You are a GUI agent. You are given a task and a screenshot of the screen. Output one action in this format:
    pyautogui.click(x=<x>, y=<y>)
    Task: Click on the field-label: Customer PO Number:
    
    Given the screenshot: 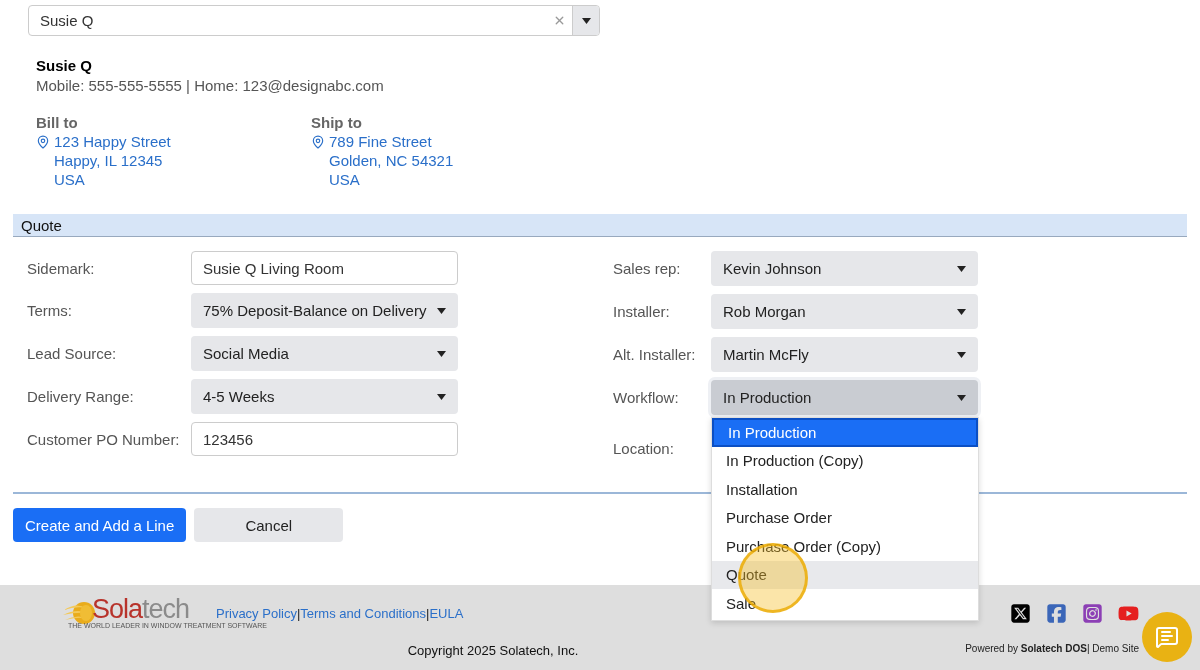 What is the action you would take?
    pyautogui.click(x=104, y=439)
    